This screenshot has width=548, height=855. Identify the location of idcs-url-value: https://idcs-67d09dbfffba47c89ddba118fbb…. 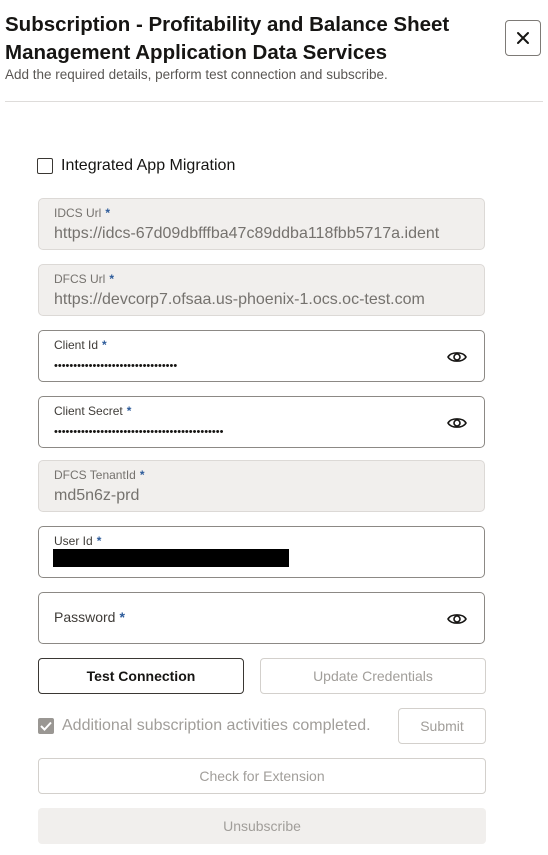
(247, 233).